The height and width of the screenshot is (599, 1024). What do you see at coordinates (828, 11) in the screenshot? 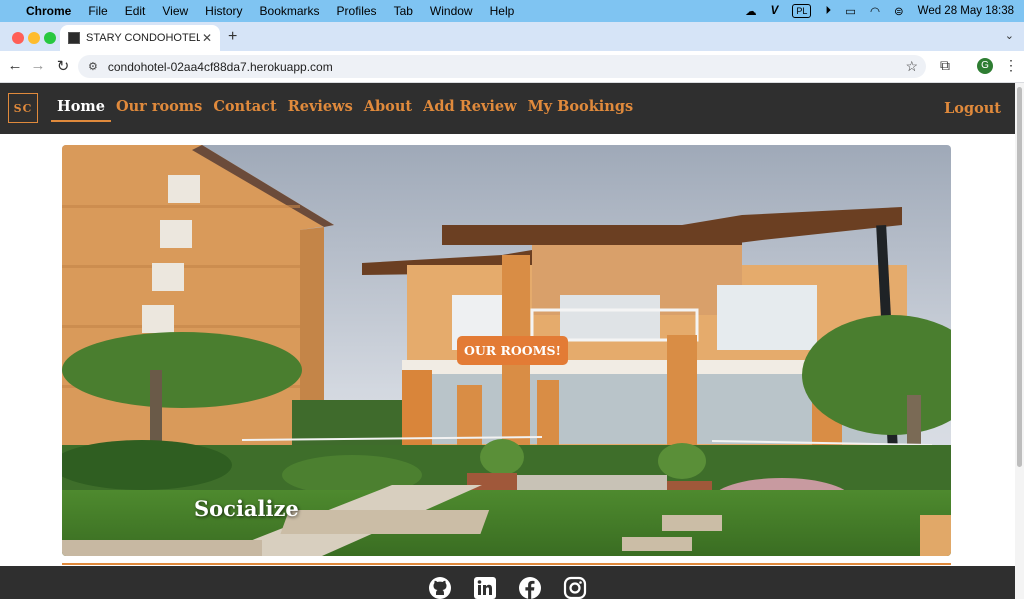
I see `media-play-icon: ⏵` at bounding box center [828, 11].